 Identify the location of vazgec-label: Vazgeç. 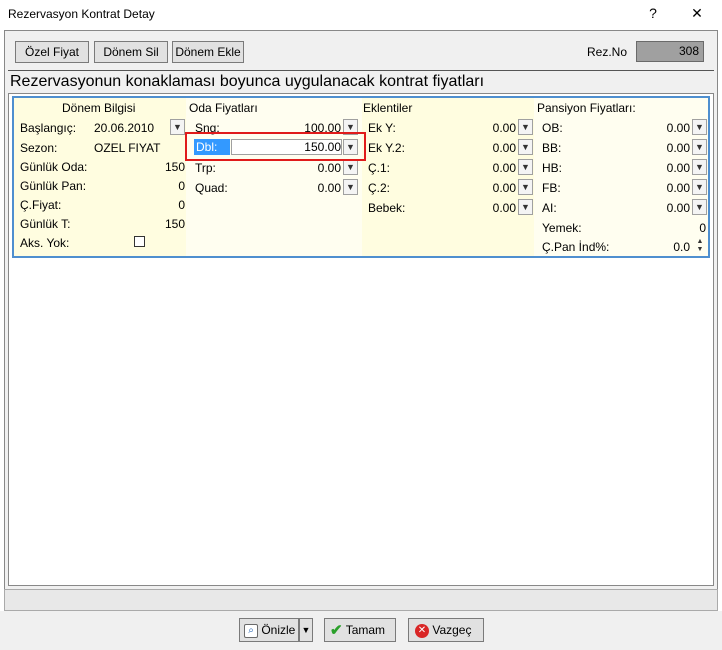
(452, 630).